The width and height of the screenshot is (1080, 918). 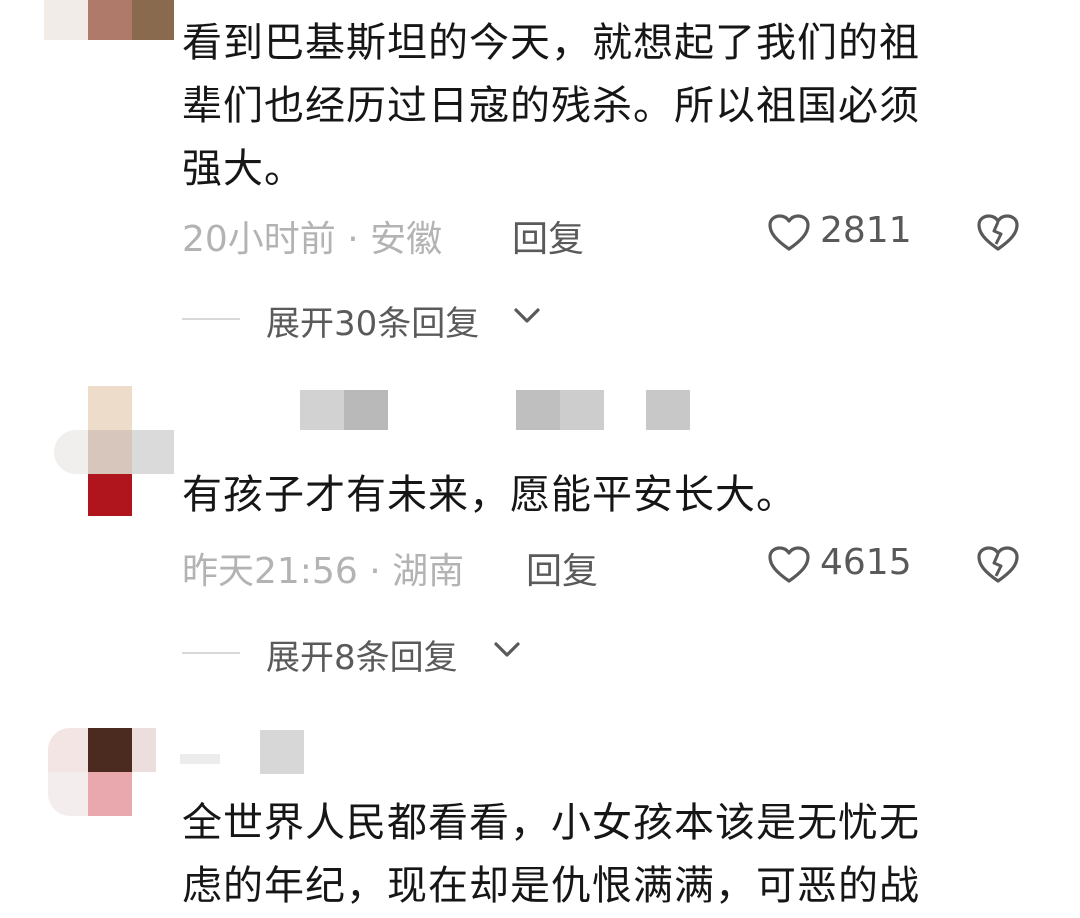 I want to click on expand-replies: 展开30条回复, so click(x=482, y=321).